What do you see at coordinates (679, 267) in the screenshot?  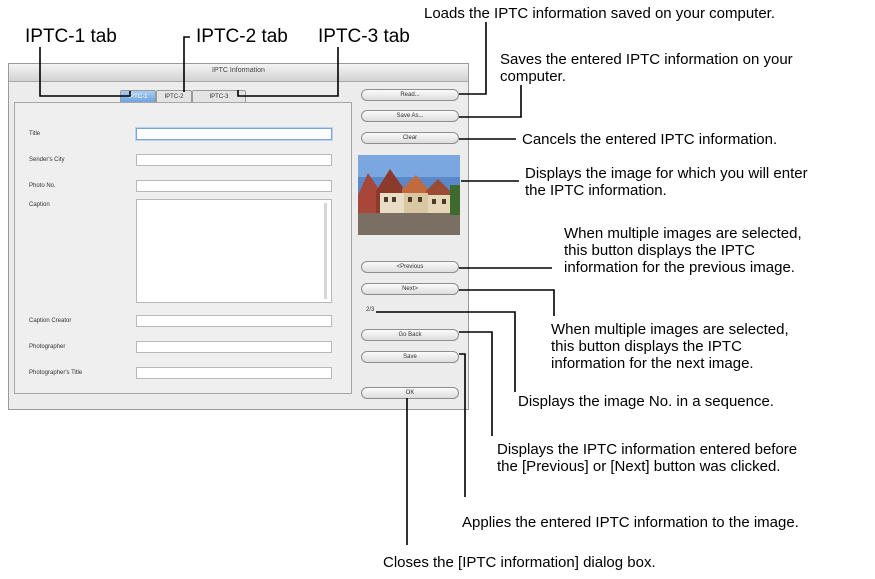 I see `previous-description-line3: information for the previous image.` at bounding box center [679, 267].